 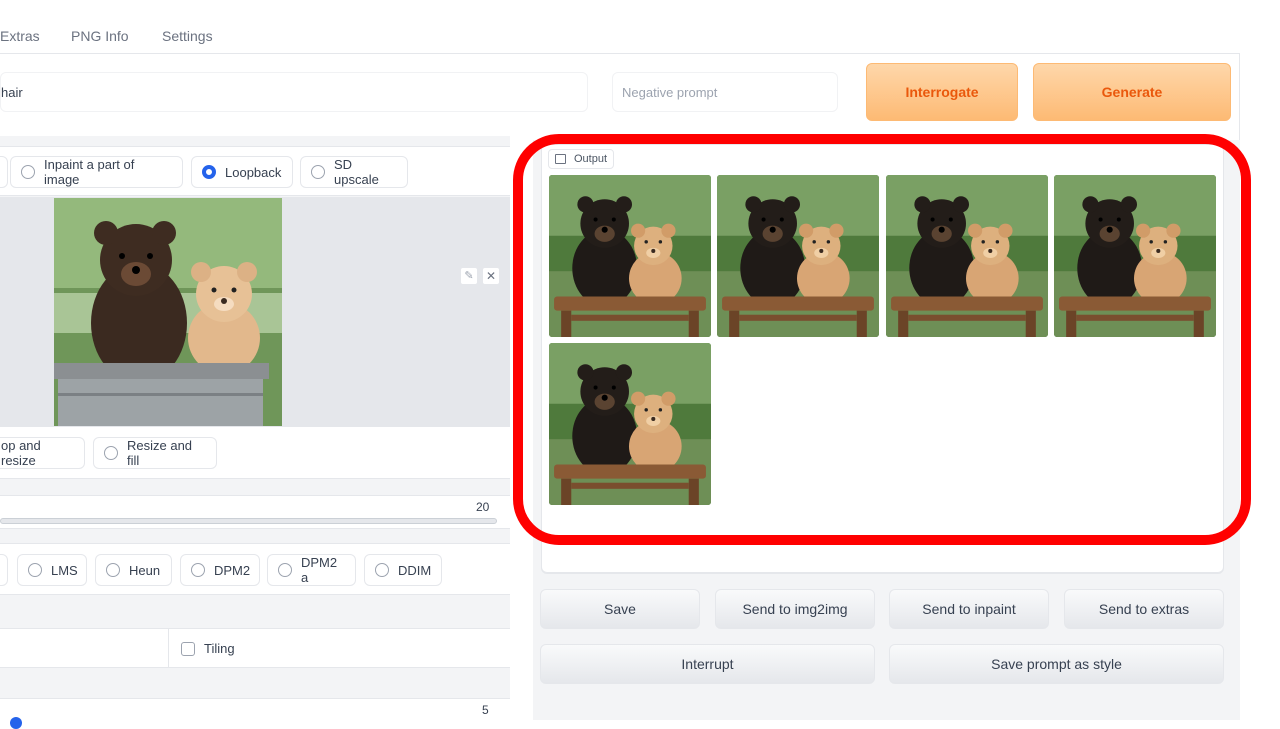 What do you see at coordinates (64, 570) in the screenshot?
I see `radio-label: LMS` at bounding box center [64, 570].